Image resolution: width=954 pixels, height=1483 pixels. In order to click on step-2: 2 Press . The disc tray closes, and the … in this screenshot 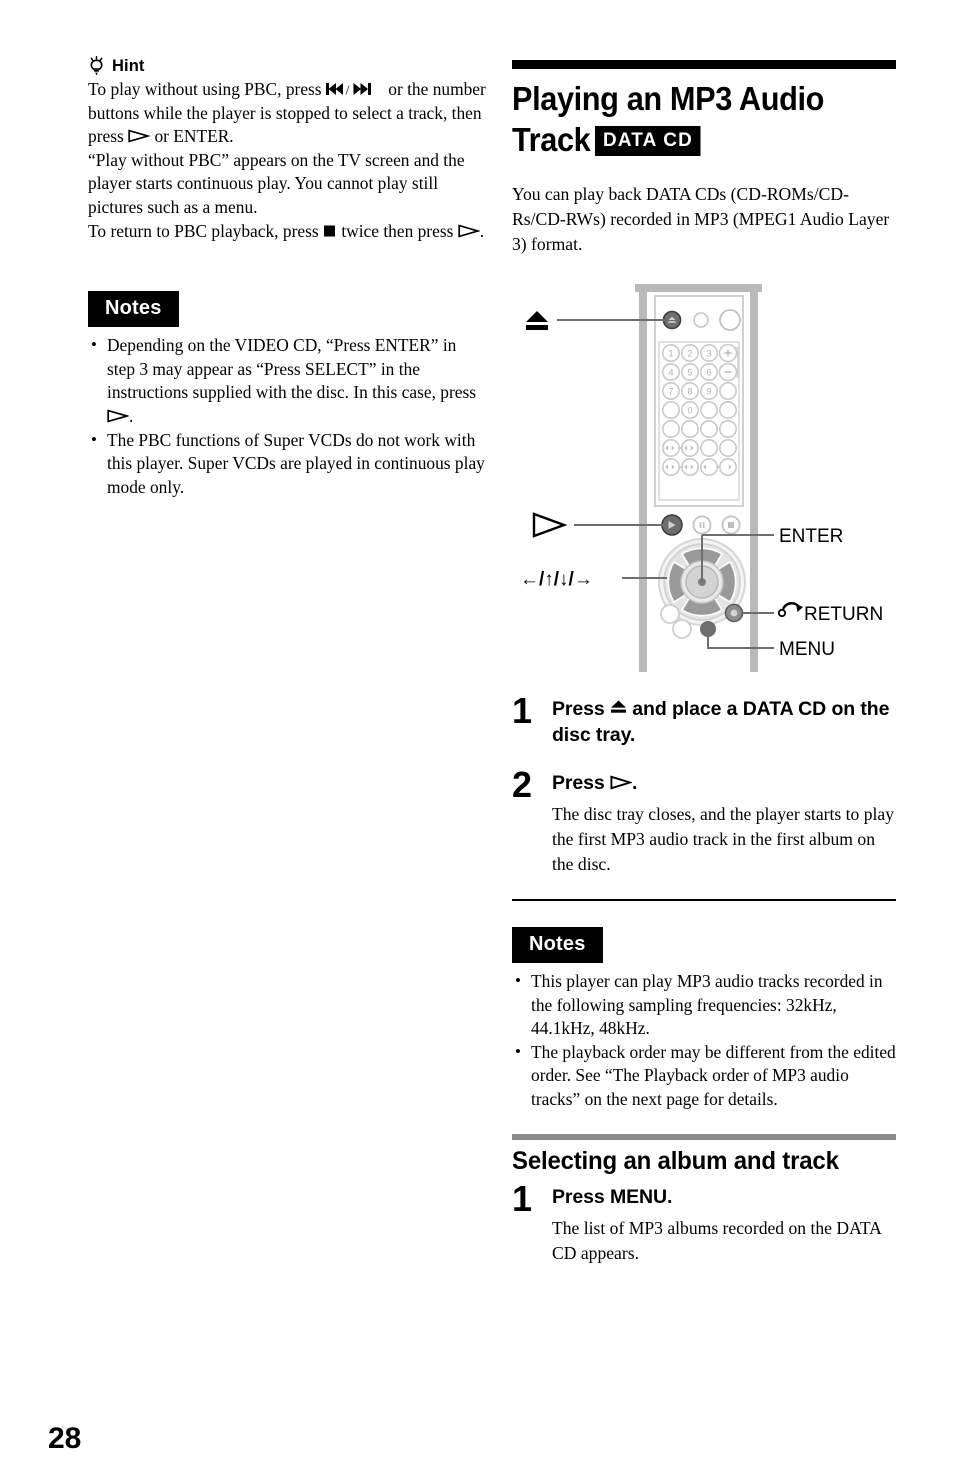, I will do `click(704, 820)`.